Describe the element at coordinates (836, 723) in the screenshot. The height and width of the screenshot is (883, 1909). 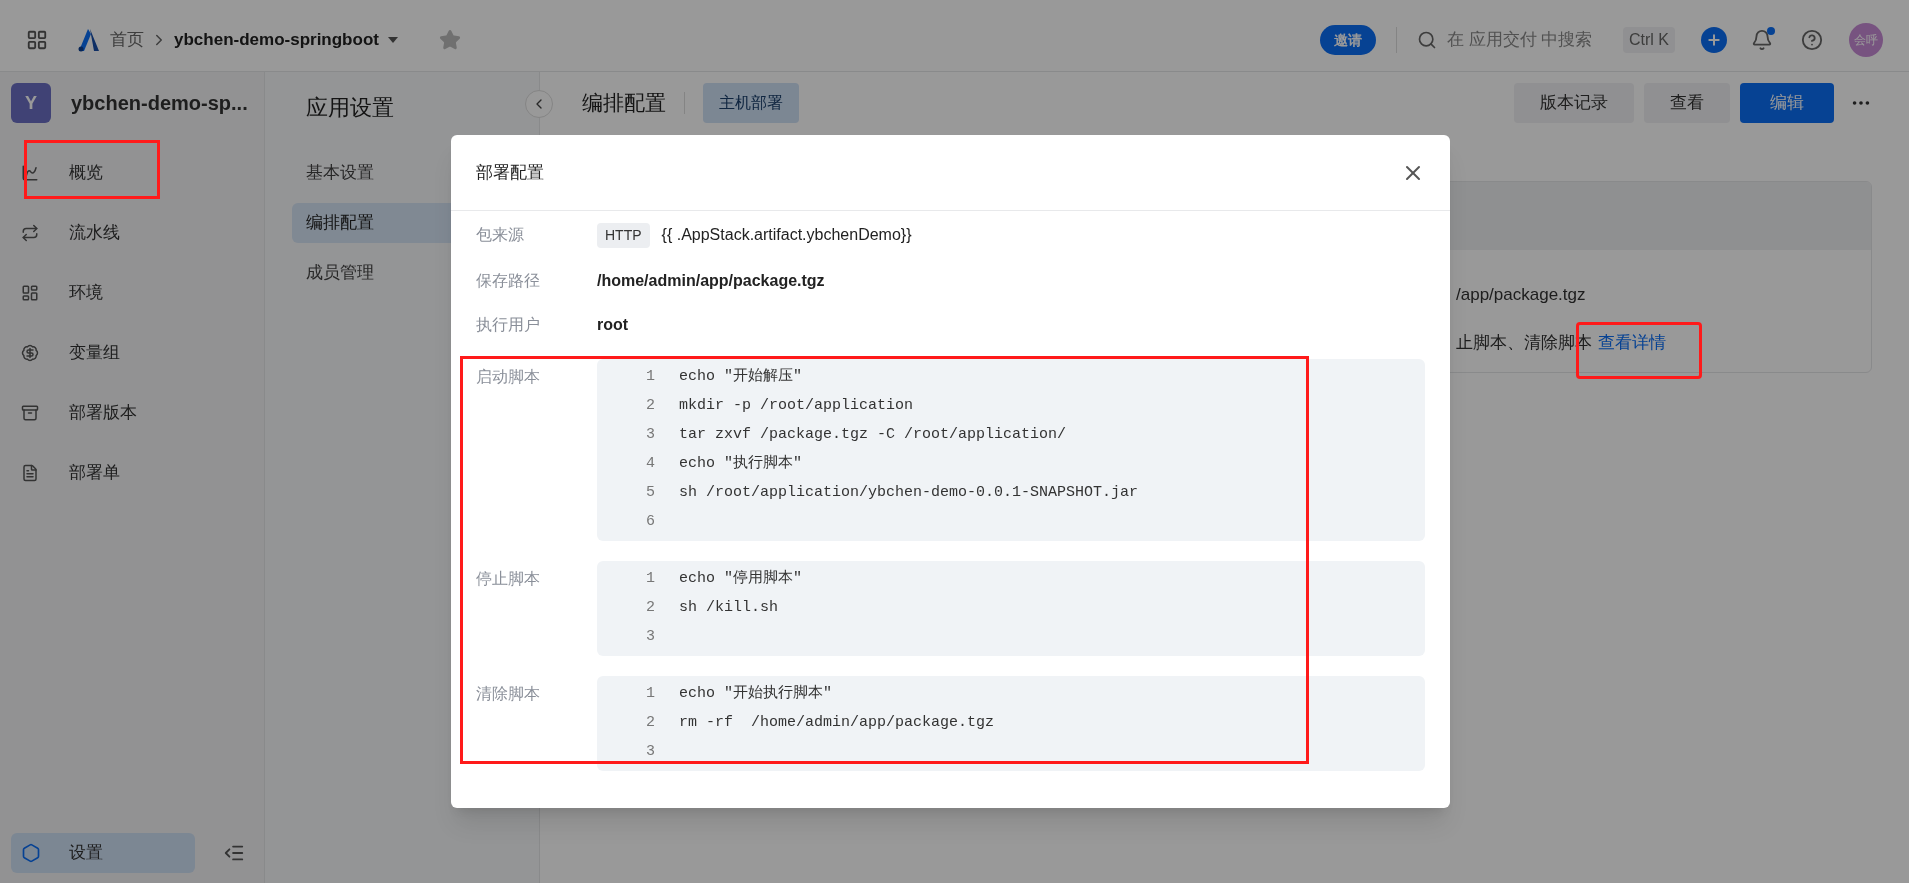
I see `code-line: rm -rf /home/admin/app/package.tgz` at that location.